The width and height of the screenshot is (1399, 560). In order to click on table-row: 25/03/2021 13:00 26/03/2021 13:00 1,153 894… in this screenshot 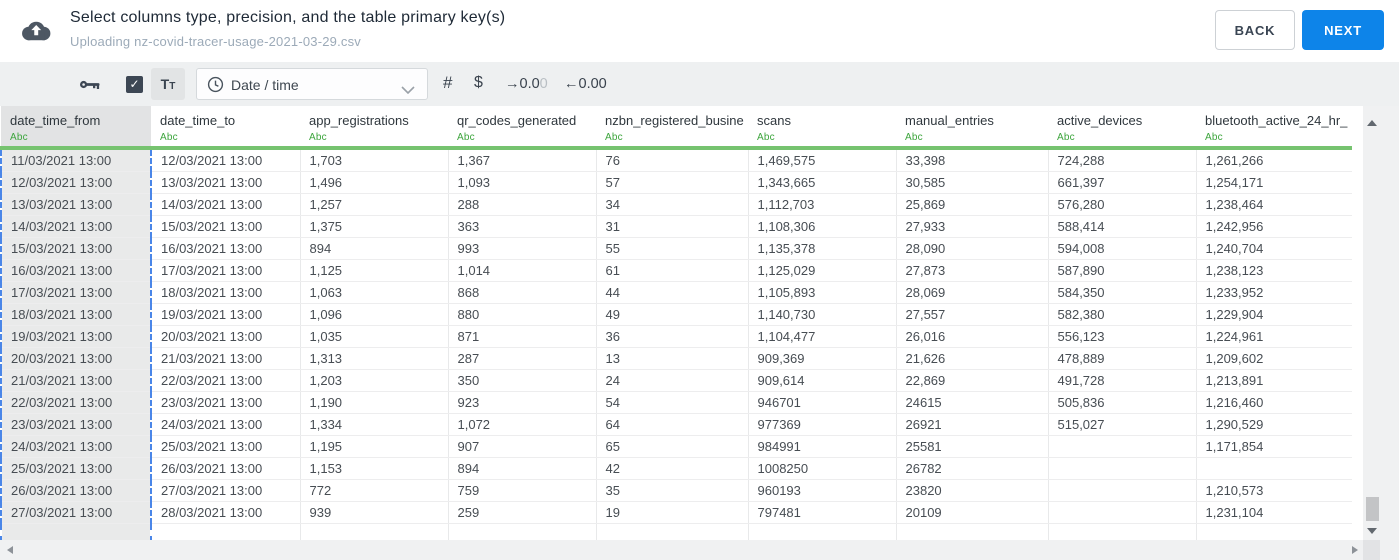, I will do `click(676, 468)`.